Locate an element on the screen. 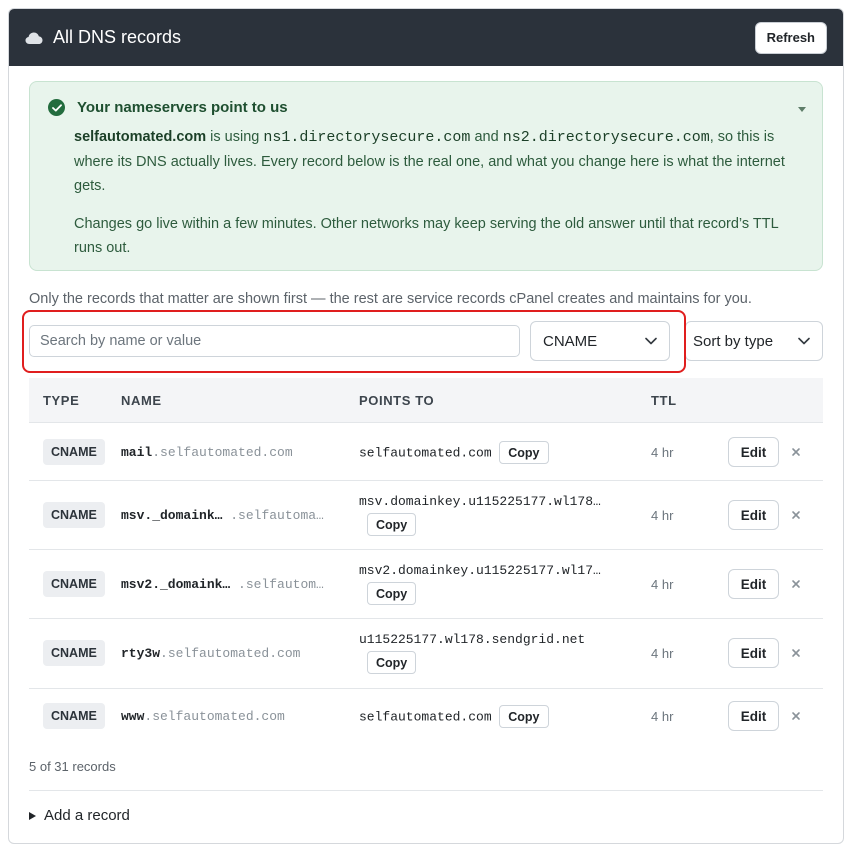  record-name: rty3w.selfautomated.com is located at coordinates (210, 653).